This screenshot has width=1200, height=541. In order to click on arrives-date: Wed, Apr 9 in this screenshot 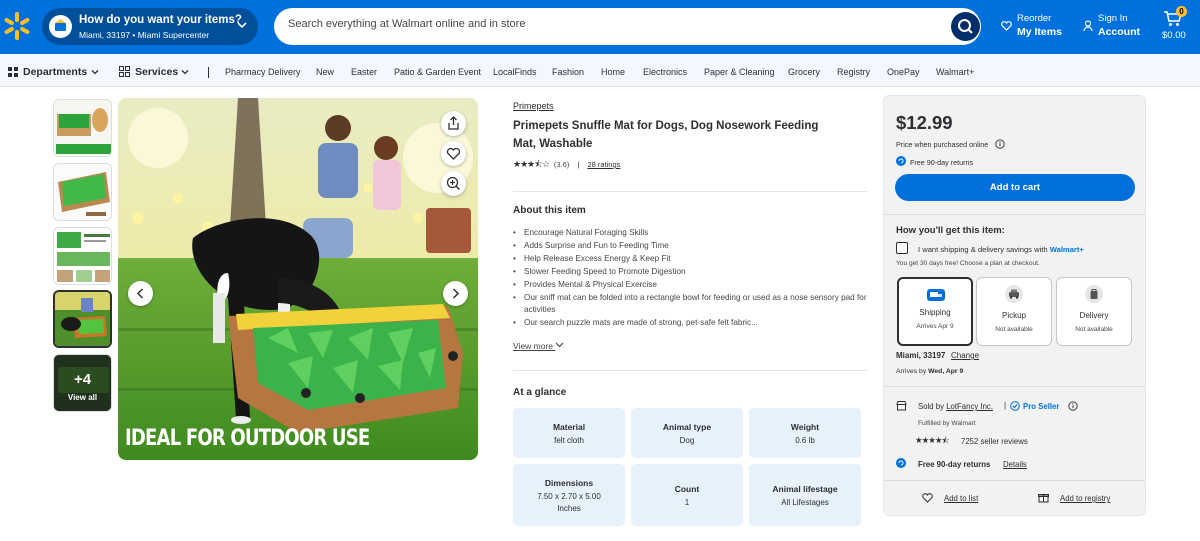, I will do `click(946, 371)`.